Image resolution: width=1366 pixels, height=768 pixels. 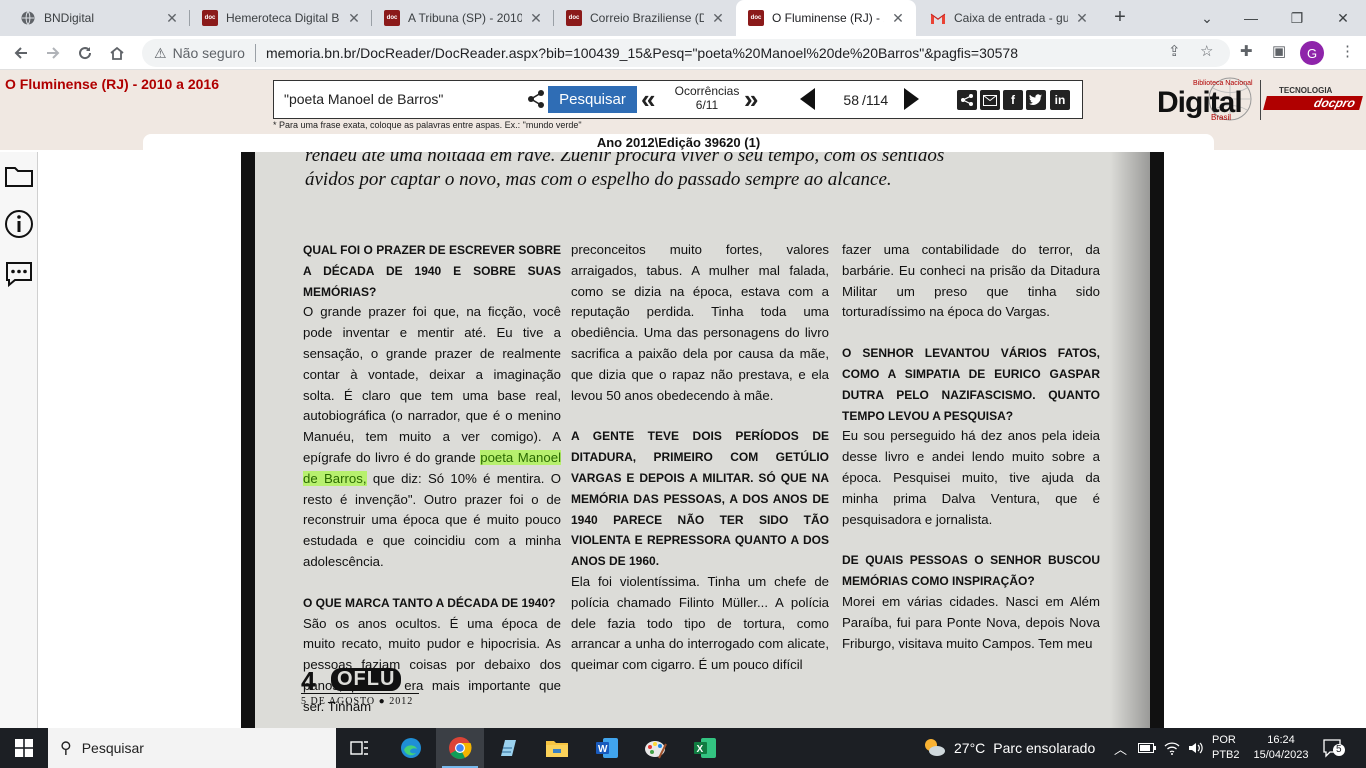 I want to click on input-language: POR PTB2, so click(x=1226, y=748).